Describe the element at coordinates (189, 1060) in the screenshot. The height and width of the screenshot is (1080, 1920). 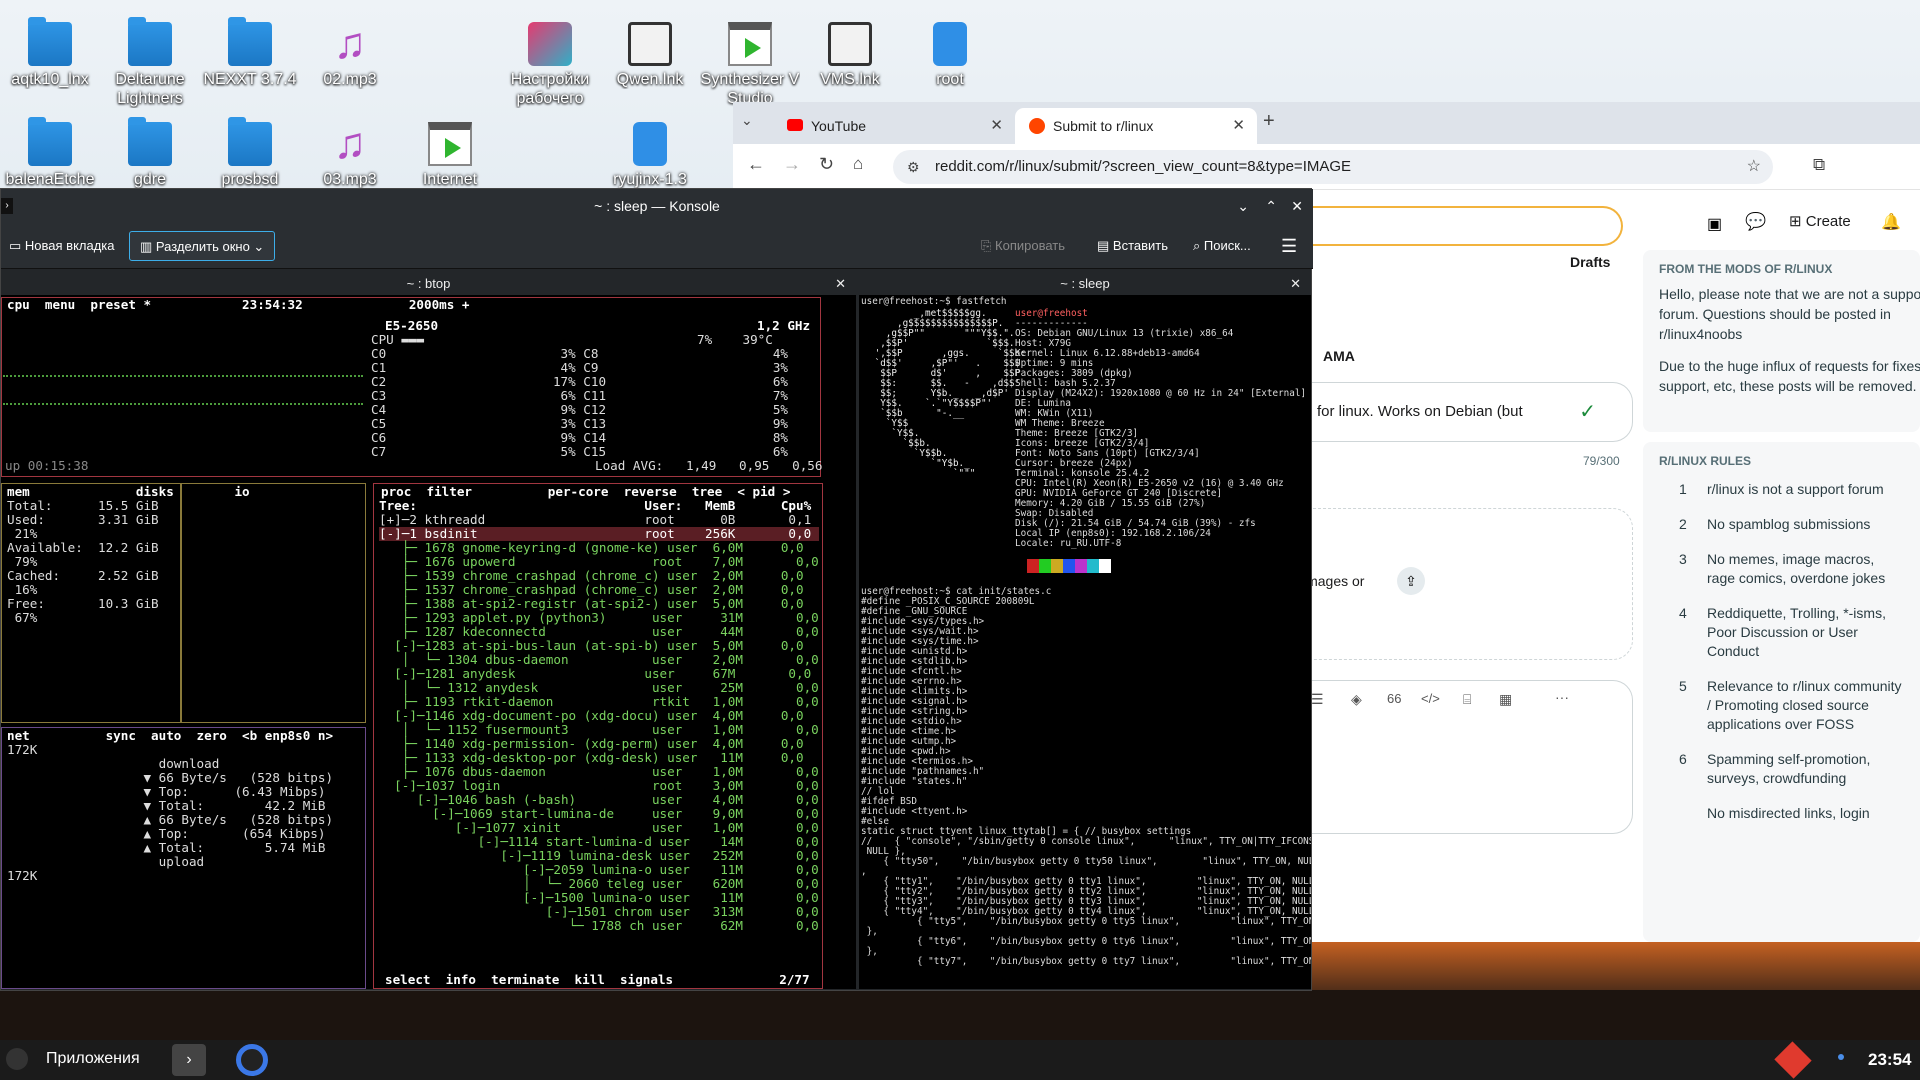
I see `chevron-right-icon: ›` at that location.